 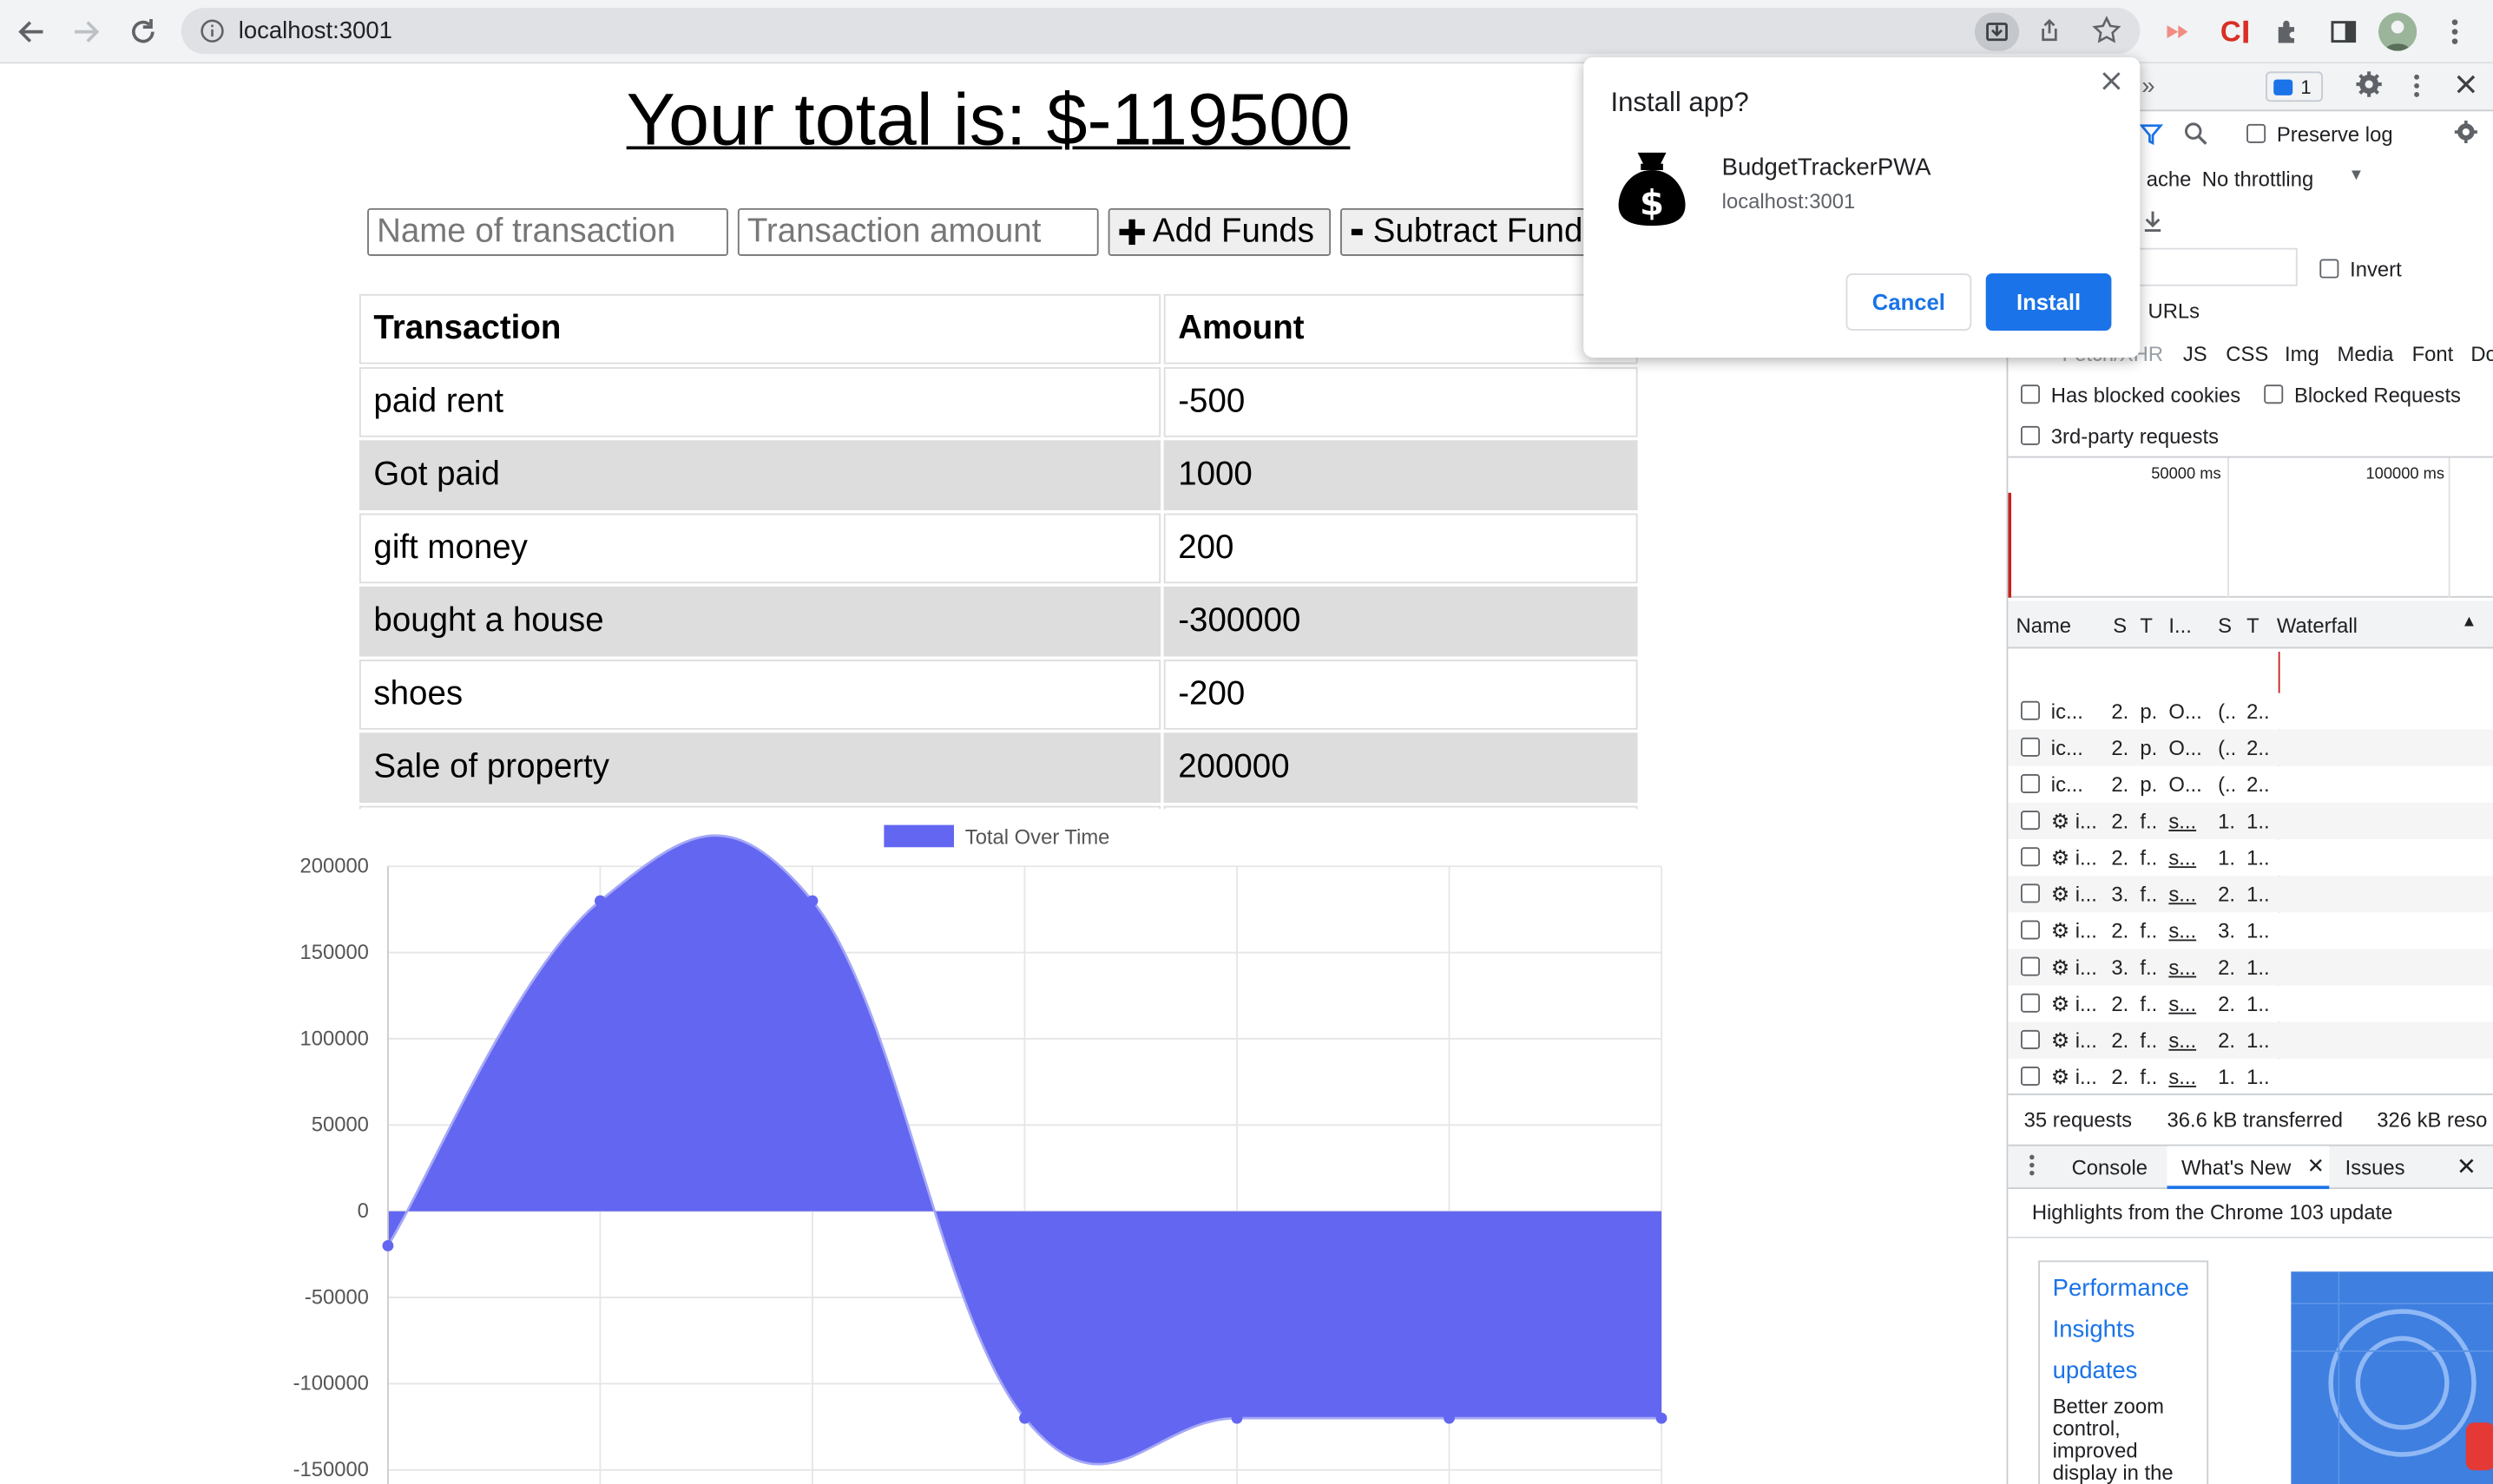 I want to click on add-funds-button: Add Funds, so click(x=1220, y=232).